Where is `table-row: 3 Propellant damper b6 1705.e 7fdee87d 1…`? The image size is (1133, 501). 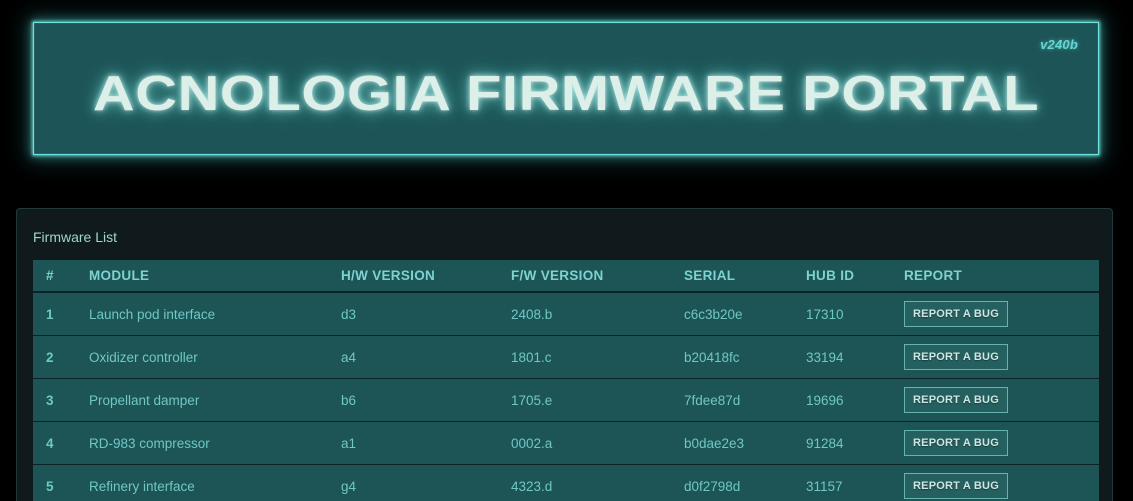
table-row: 3 Propellant damper b6 1705.e 7fdee87d 1… is located at coordinates (566, 400).